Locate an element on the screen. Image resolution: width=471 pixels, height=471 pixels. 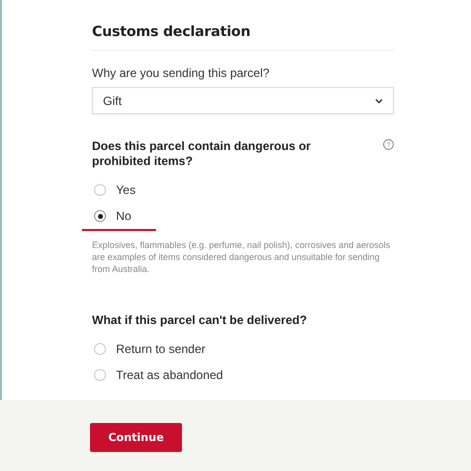
reason-dropdown: Gift is located at coordinates (243, 100).